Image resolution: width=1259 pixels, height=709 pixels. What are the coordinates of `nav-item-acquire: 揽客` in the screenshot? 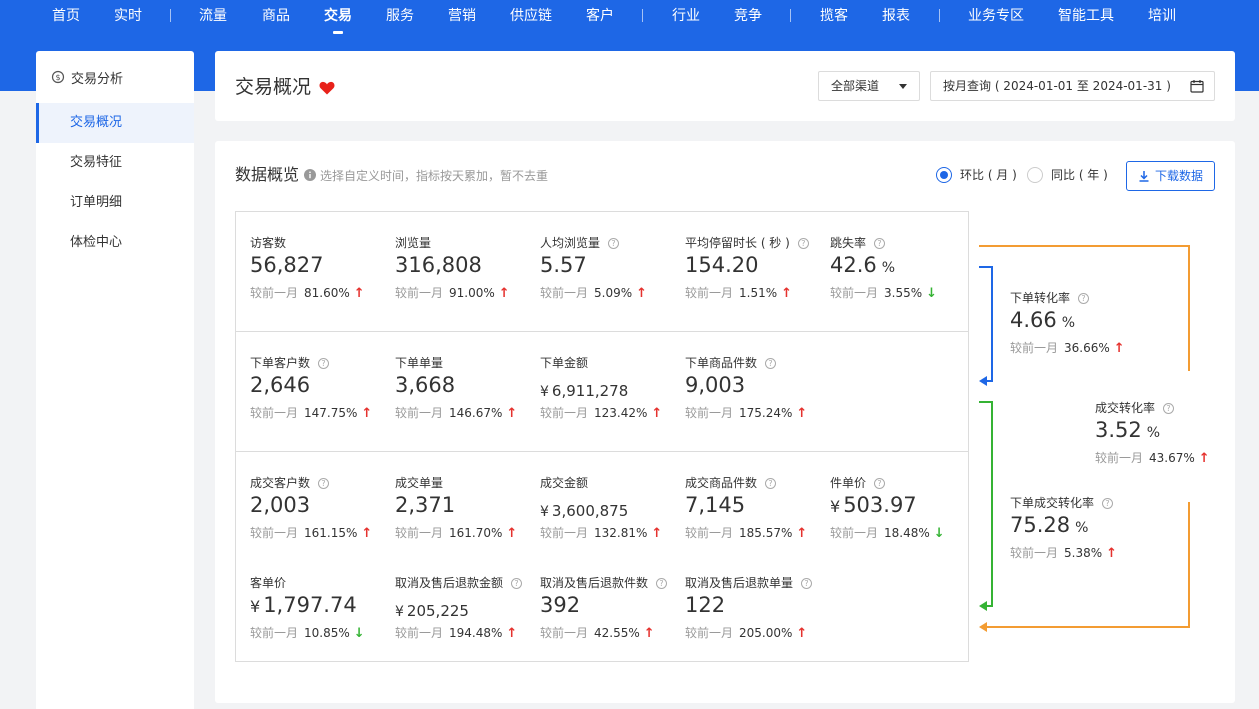 It's located at (834, 16).